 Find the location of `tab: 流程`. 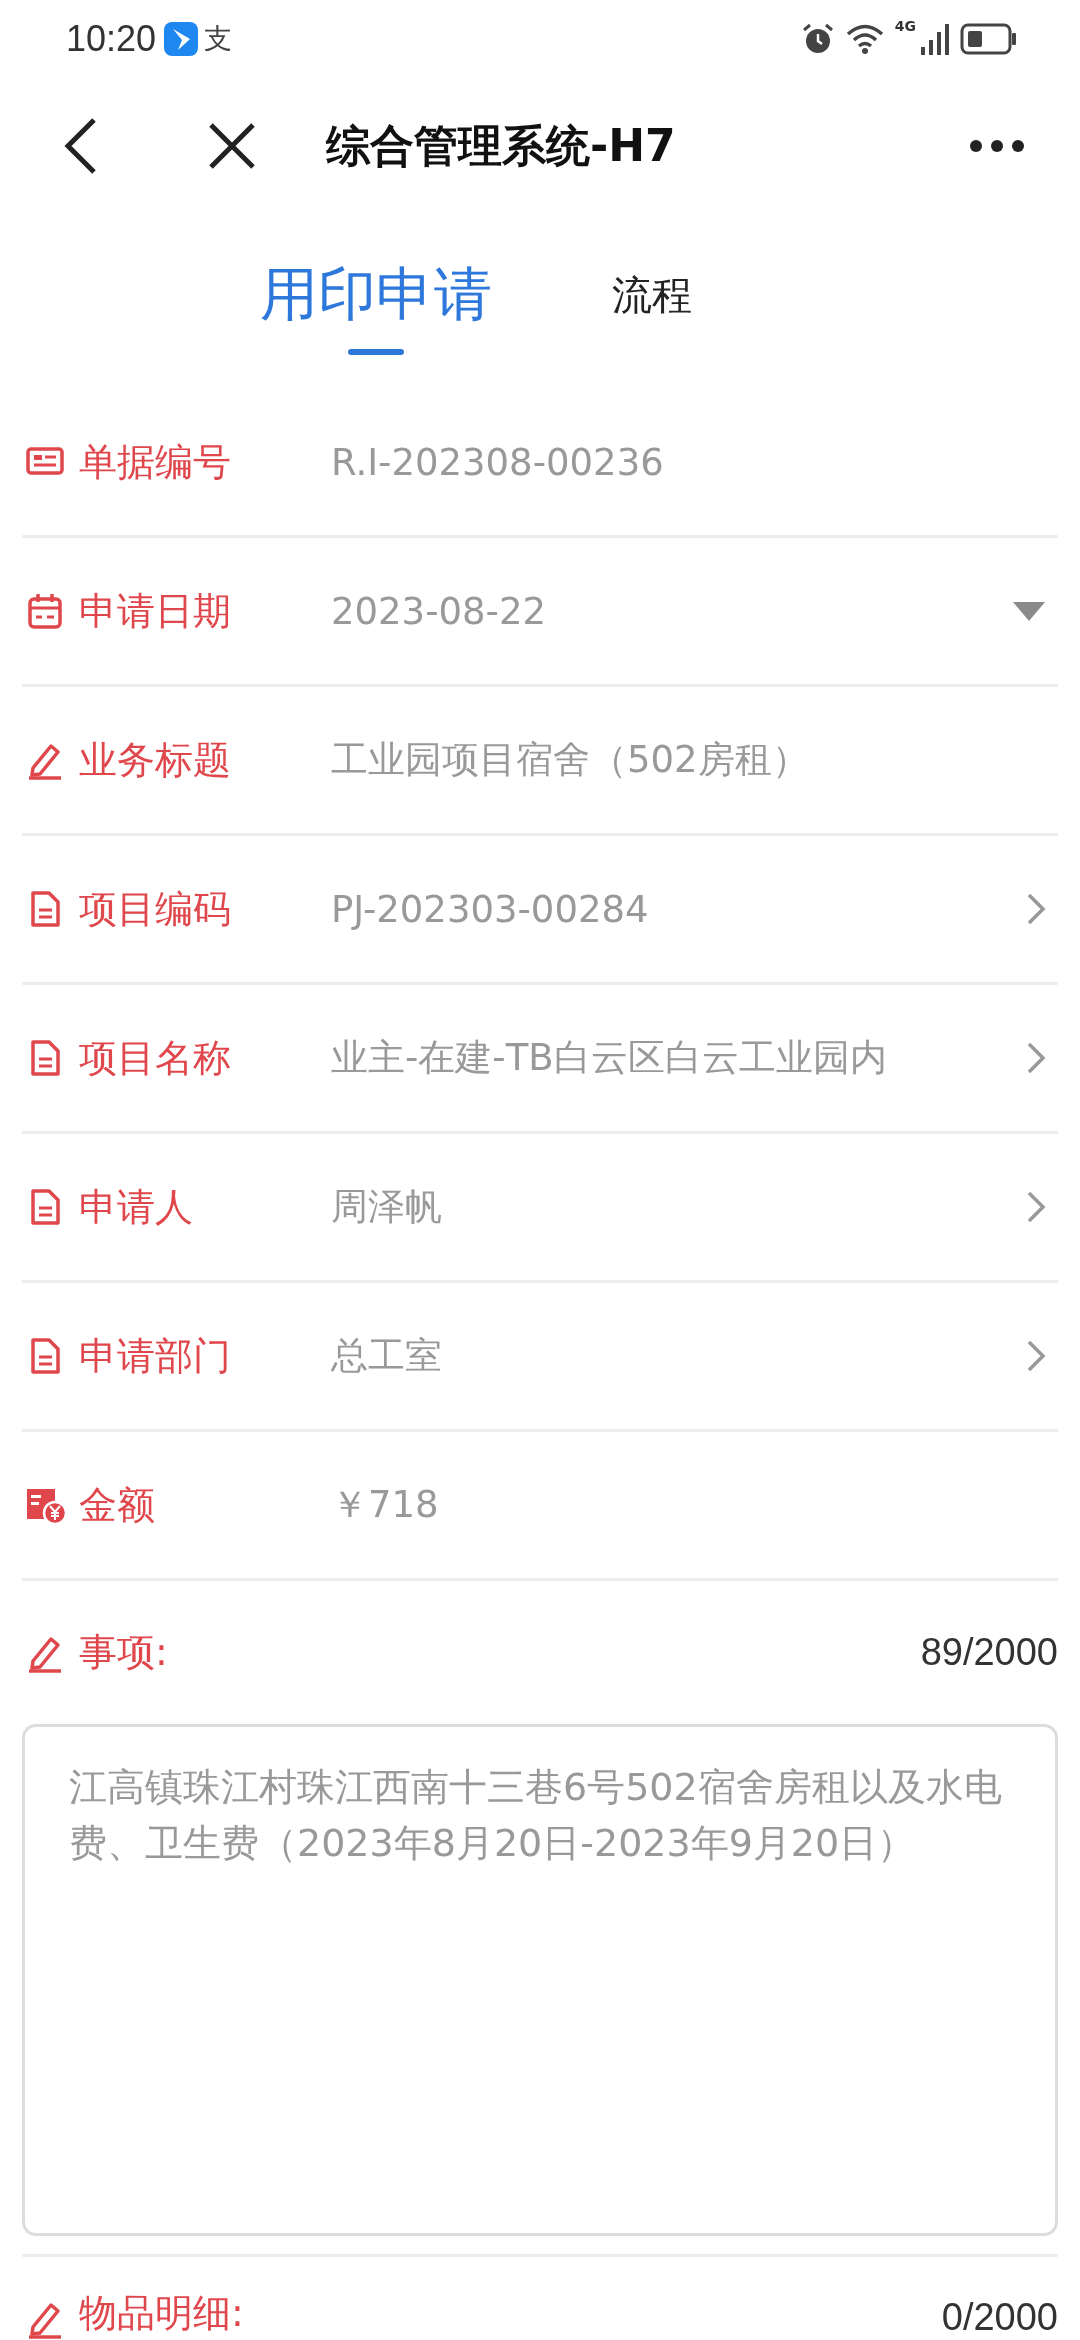

tab: 流程 is located at coordinates (652, 314).